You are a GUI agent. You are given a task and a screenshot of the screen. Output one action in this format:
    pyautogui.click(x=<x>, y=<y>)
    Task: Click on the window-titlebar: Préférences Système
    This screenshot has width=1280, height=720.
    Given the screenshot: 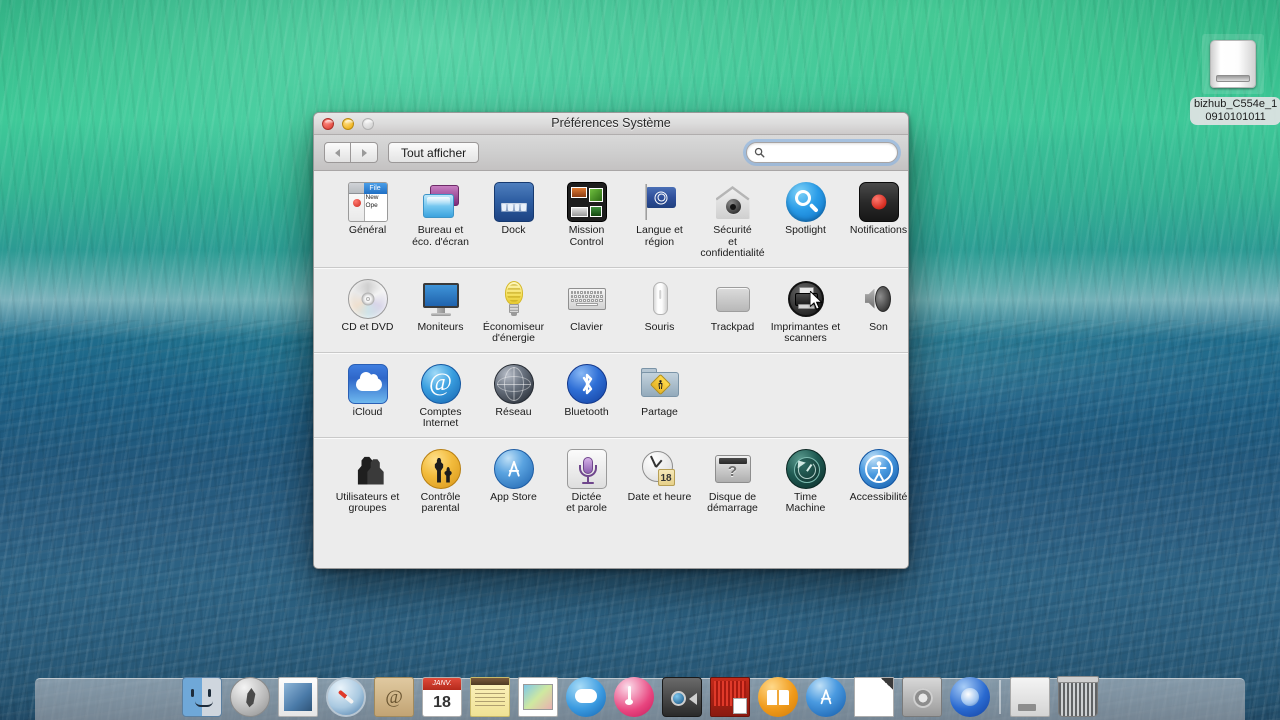 What is the action you would take?
    pyautogui.click(x=611, y=124)
    